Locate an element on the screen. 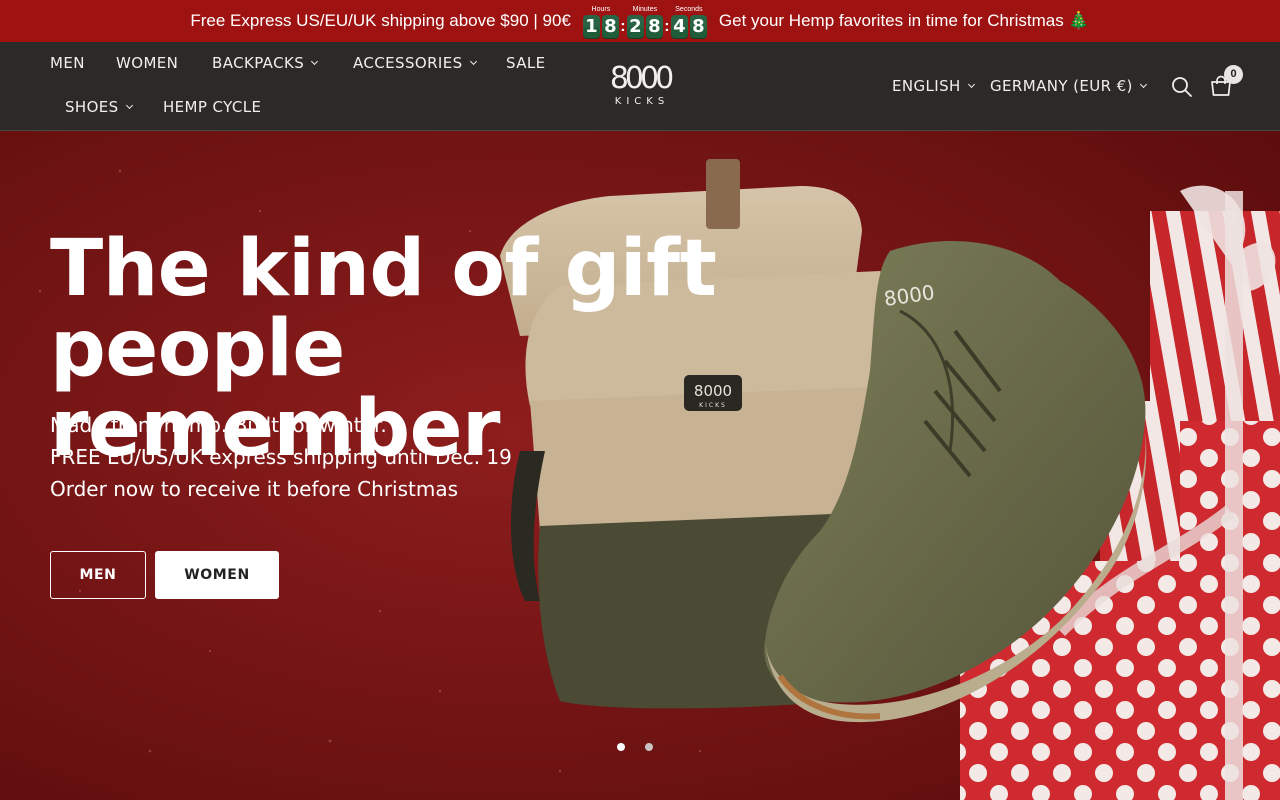 This screenshot has width=1280, height=800. nav-item-label: MEN is located at coordinates (67, 63).